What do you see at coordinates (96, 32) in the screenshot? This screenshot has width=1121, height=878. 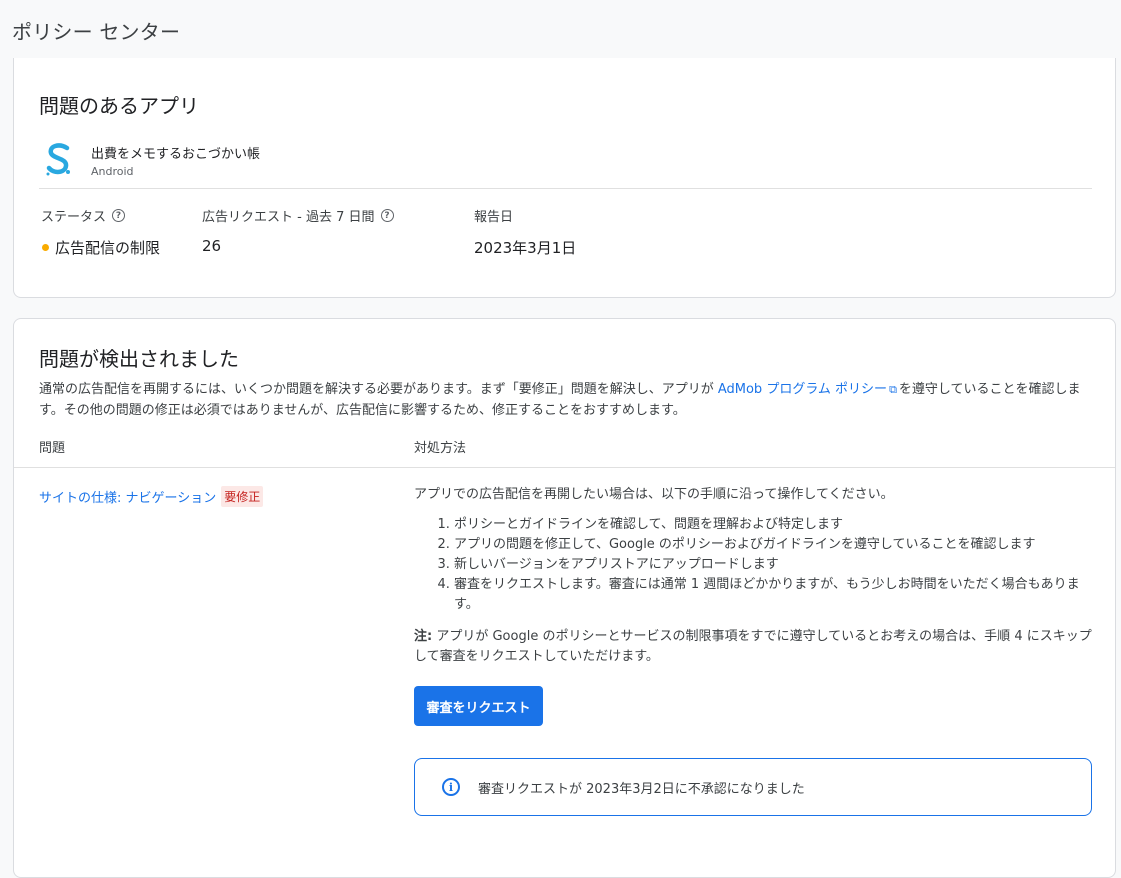 I see `page-title: ポリシー センター` at bounding box center [96, 32].